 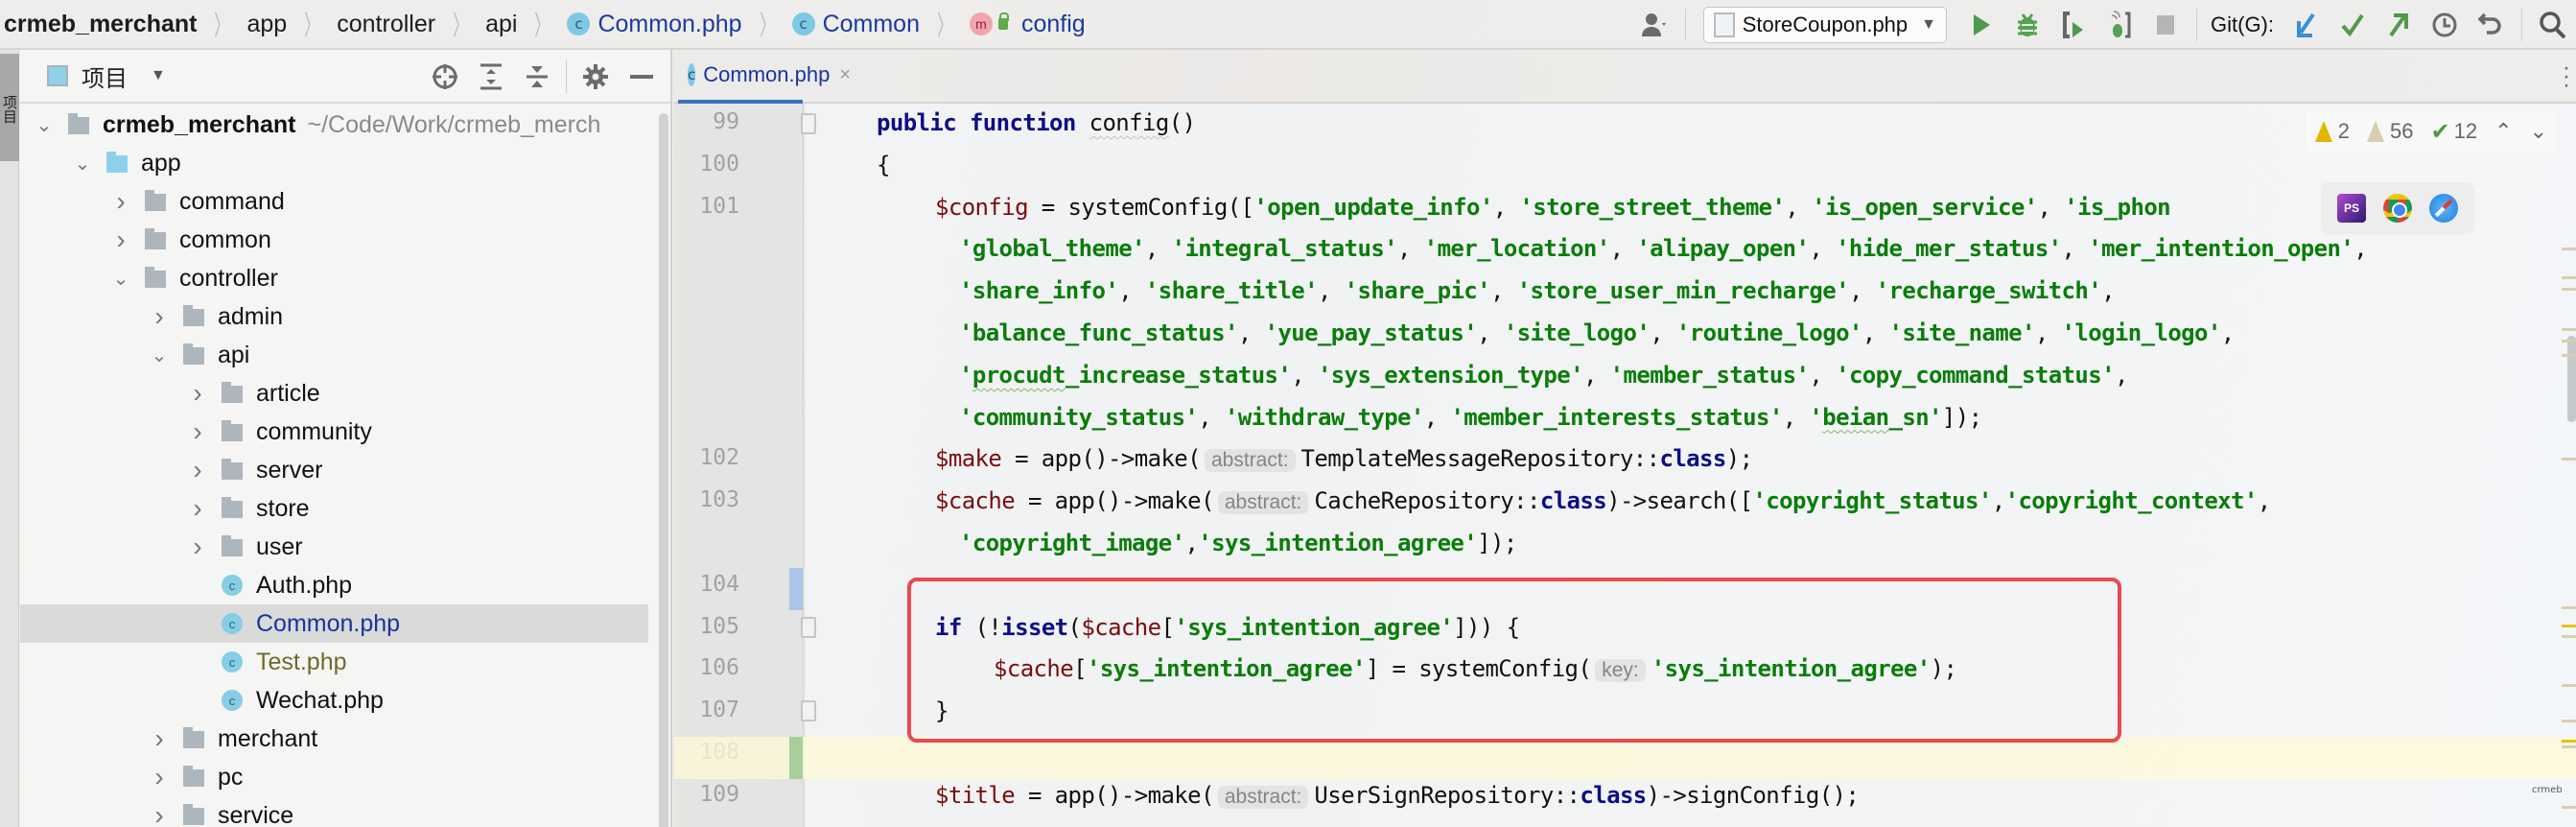 What do you see at coordinates (2538, 131) in the screenshot?
I see `next-highlight-icon: ⌄` at bounding box center [2538, 131].